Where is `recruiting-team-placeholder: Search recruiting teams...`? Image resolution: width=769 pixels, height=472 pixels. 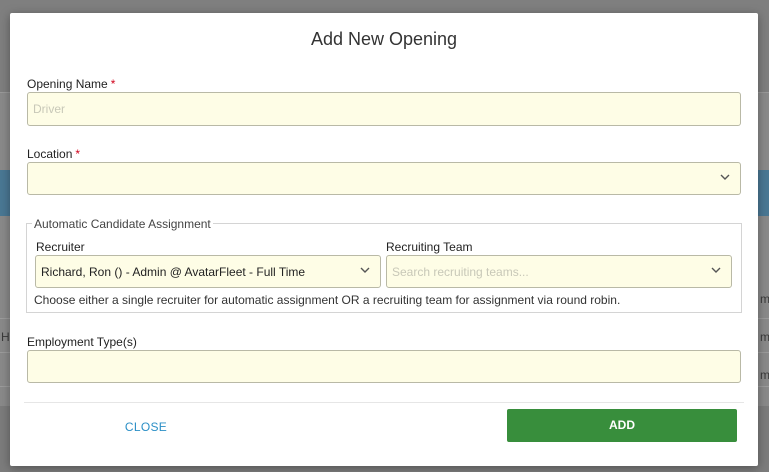
recruiting-team-placeholder: Search recruiting teams... is located at coordinates (460, 271).